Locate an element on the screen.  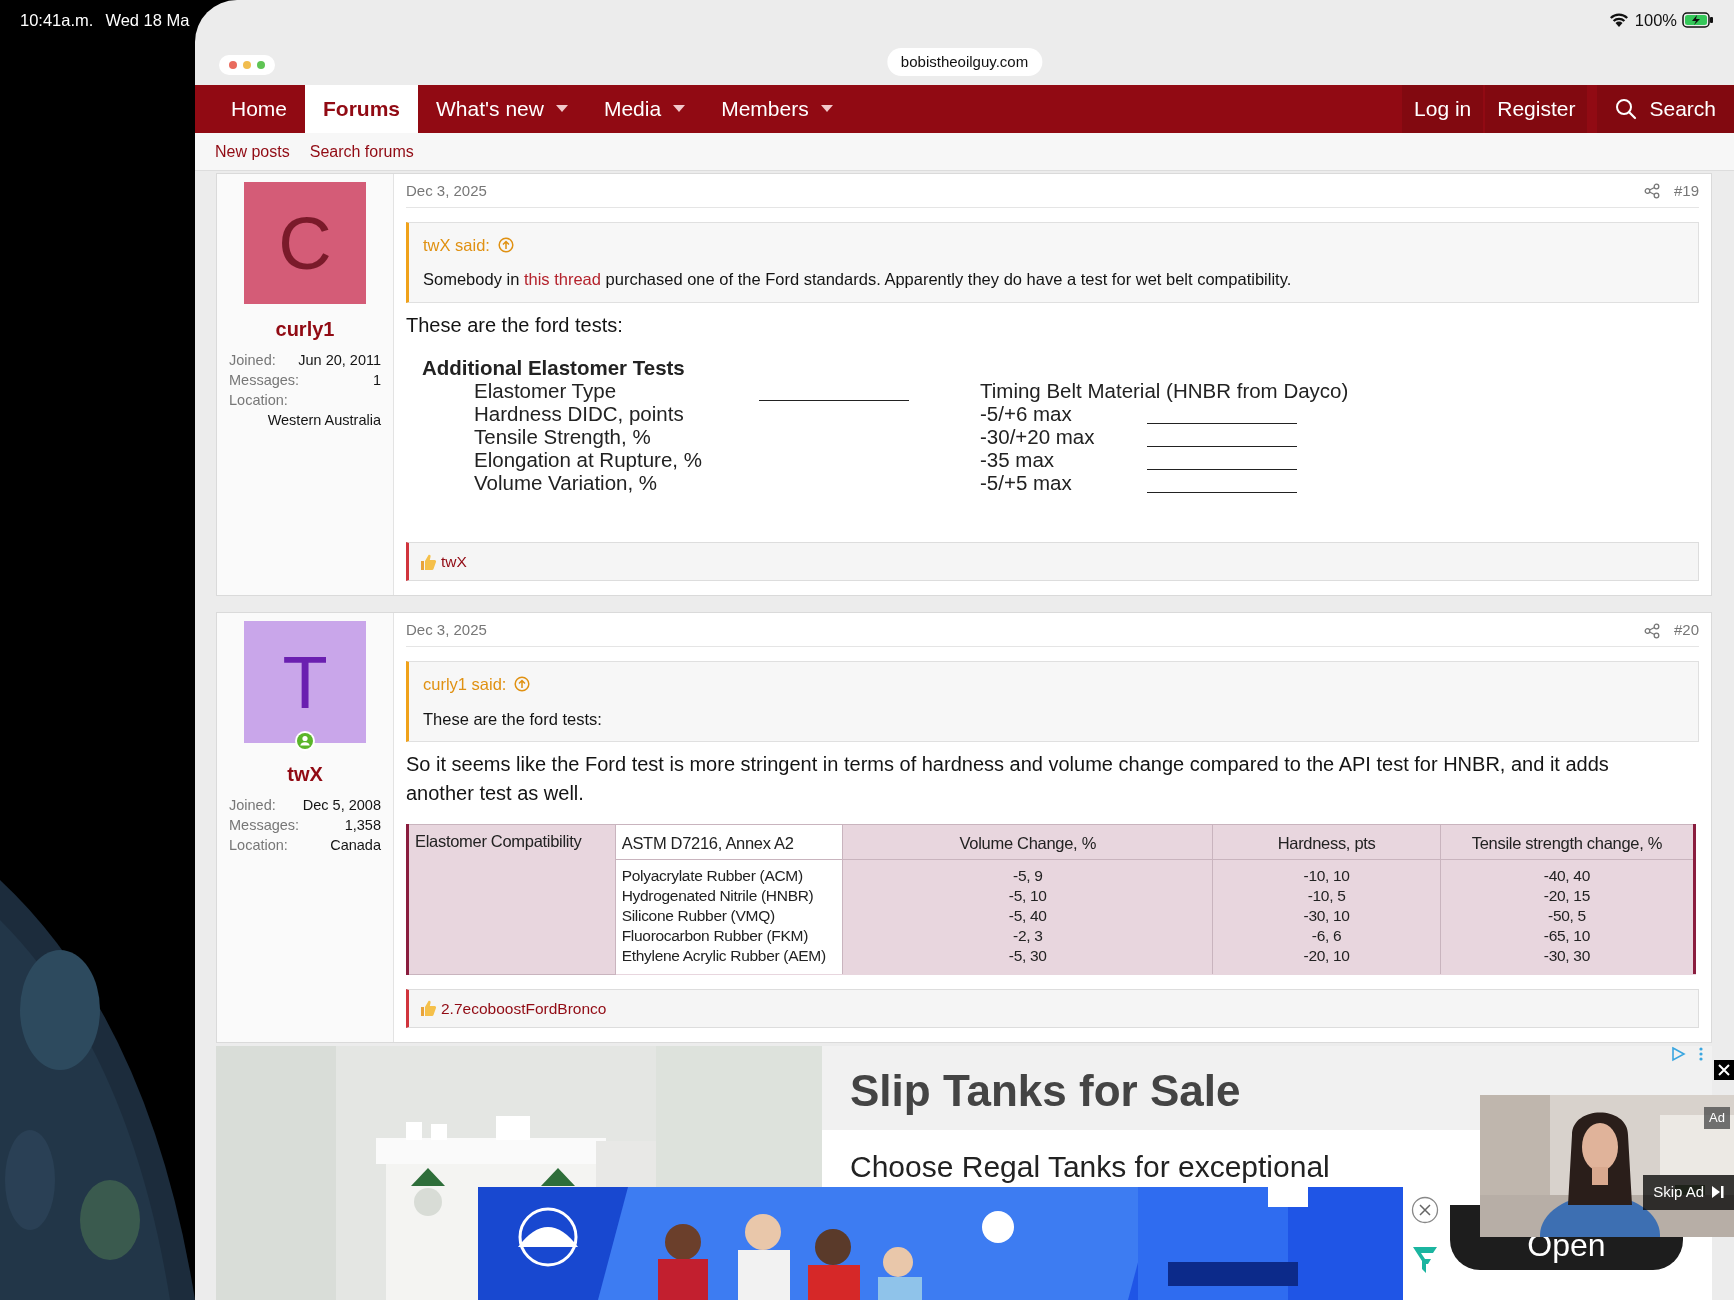
nav-tab: What's new is located at coordinates (502, 109).